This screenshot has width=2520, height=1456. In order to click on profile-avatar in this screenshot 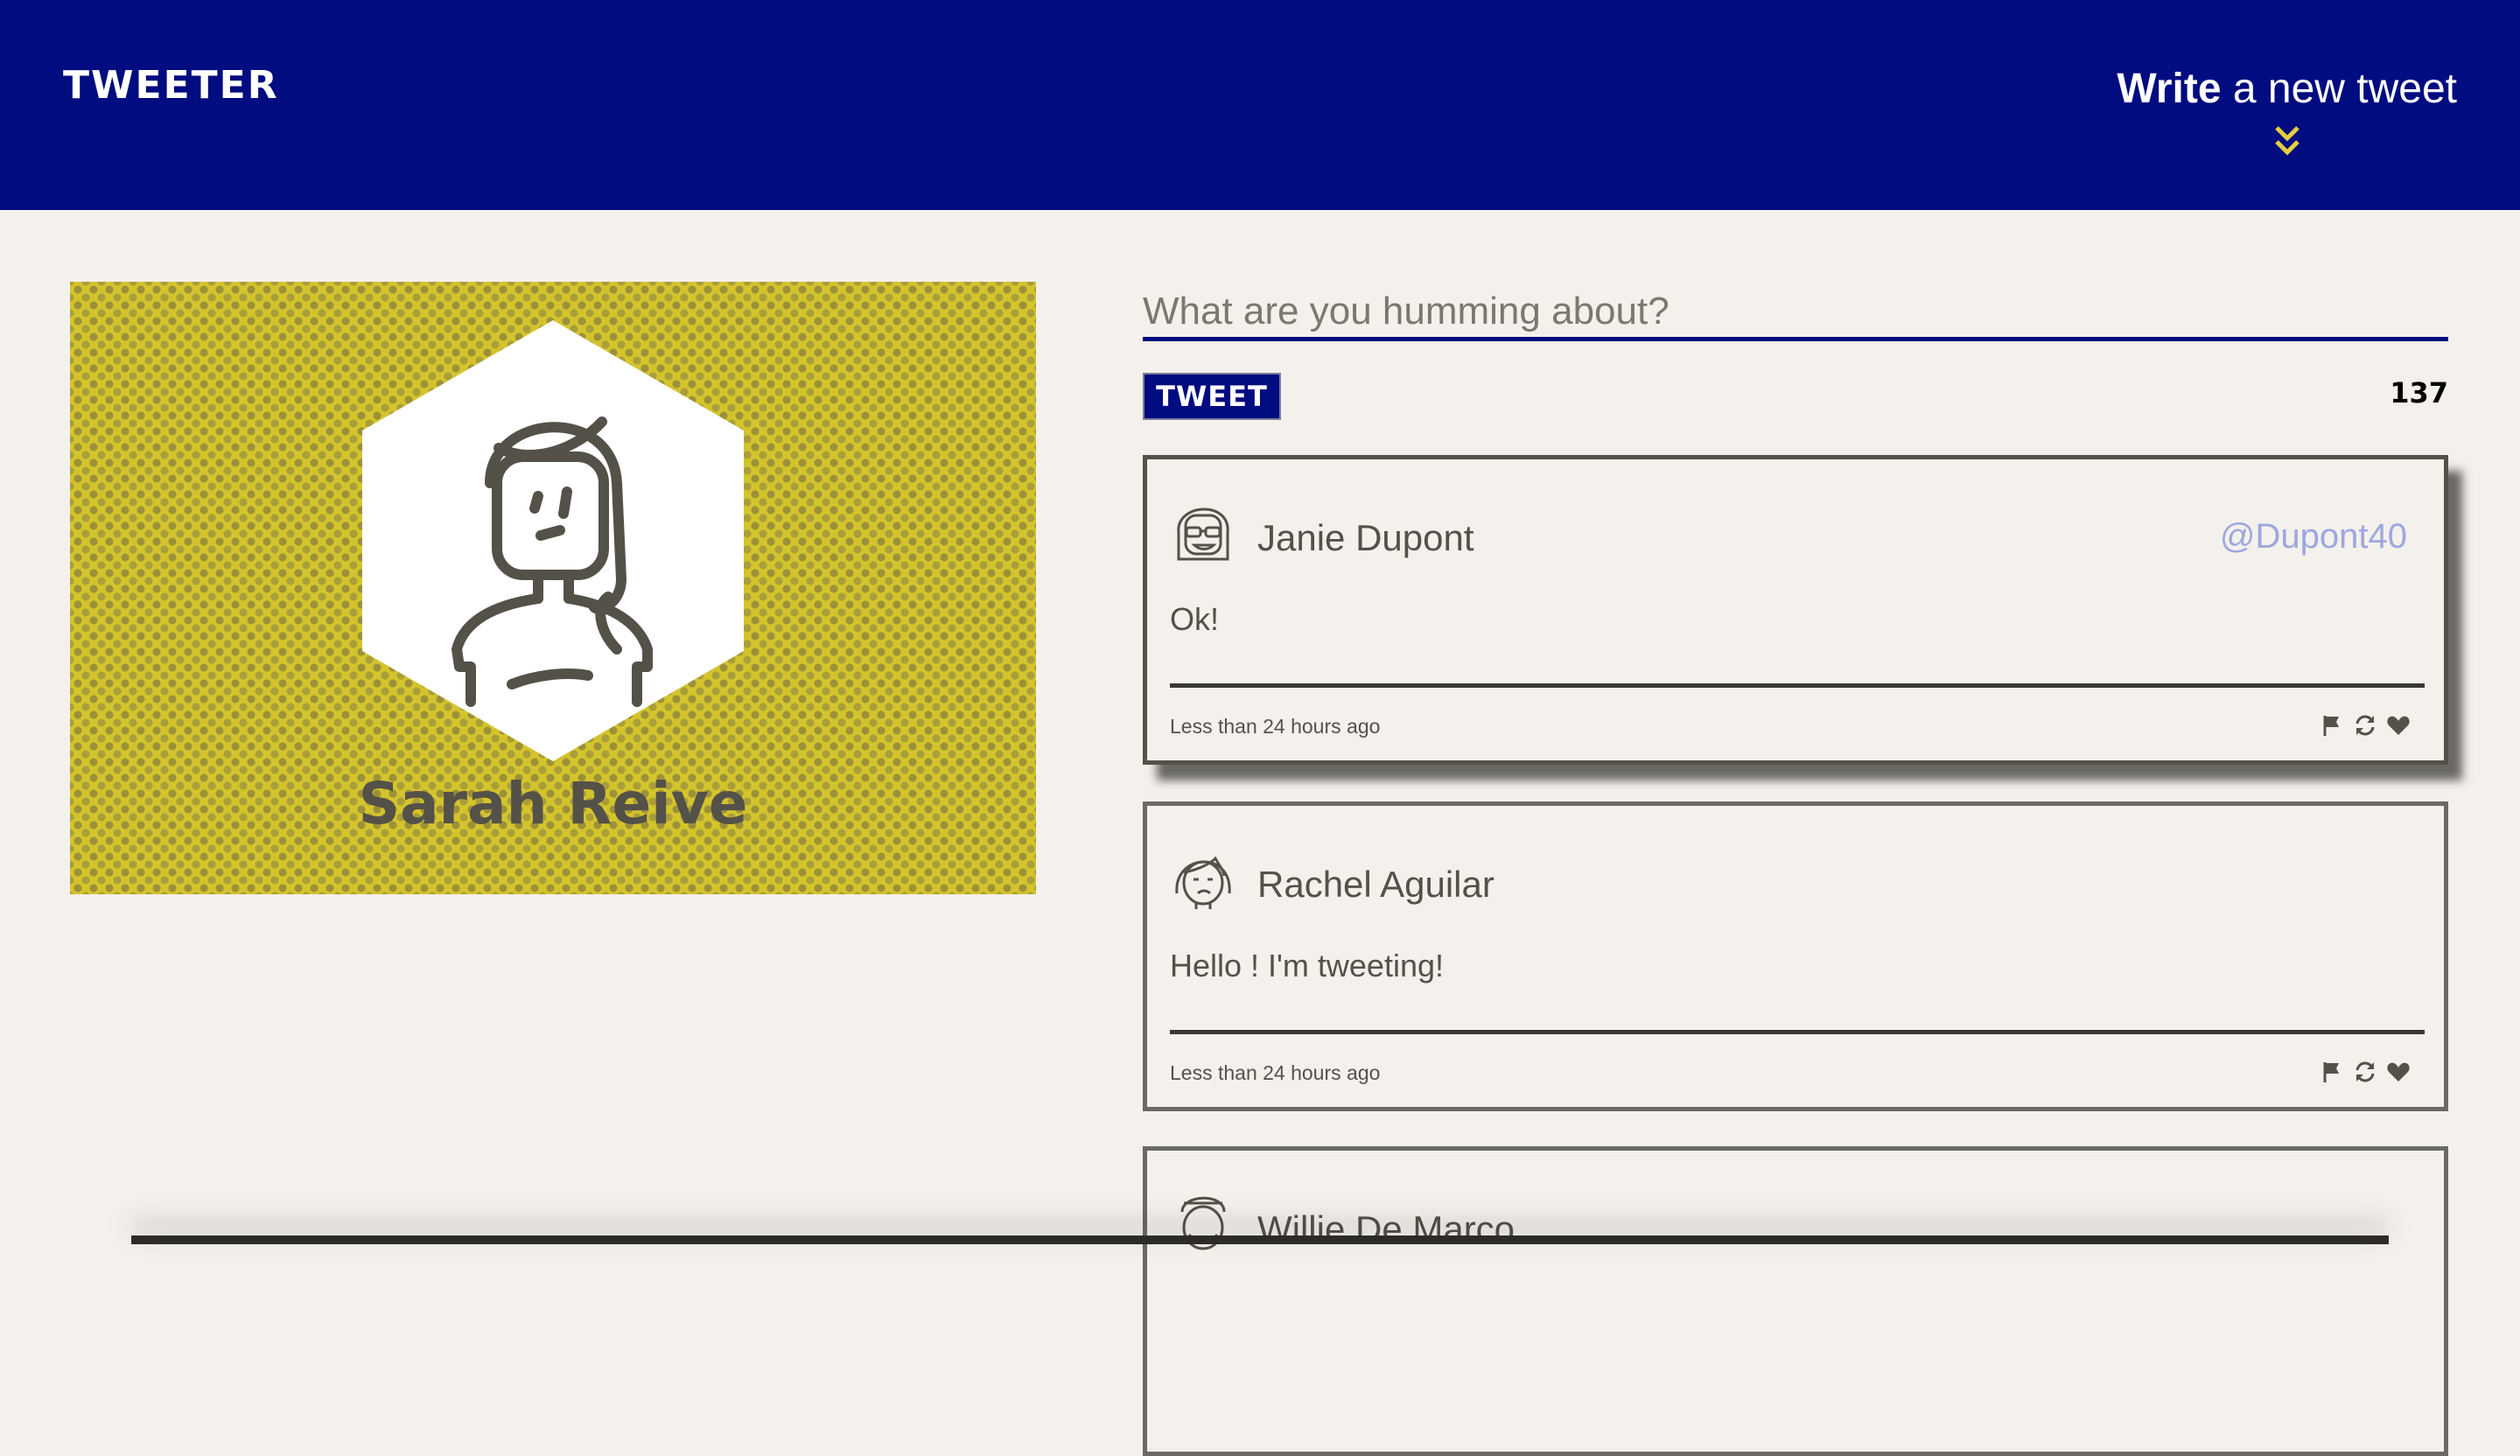, I will do `click(553, 540)`.